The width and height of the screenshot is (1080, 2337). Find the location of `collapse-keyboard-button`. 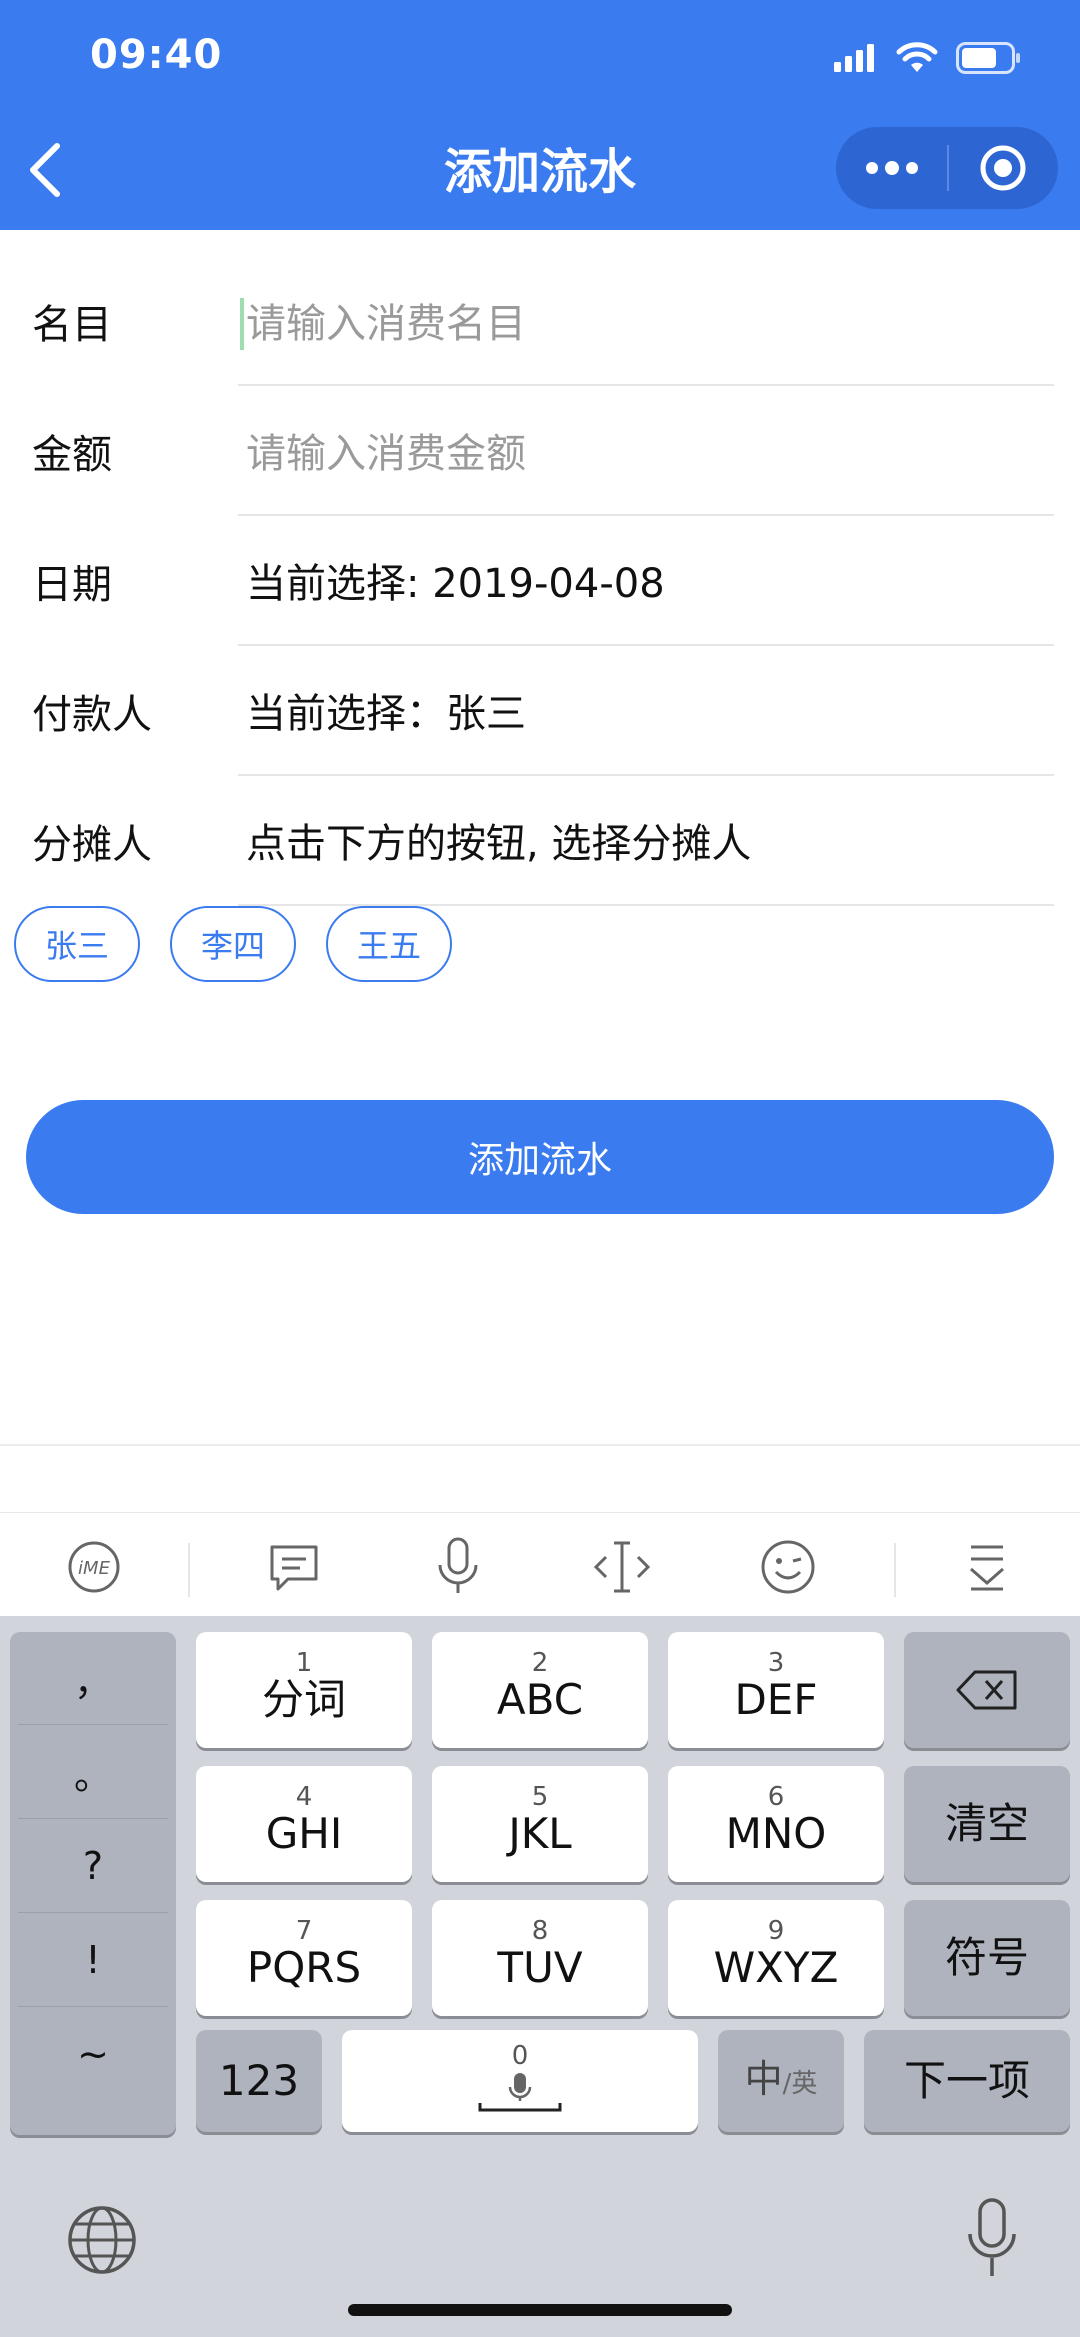

collapse-keyboard-button is located at coordinates (987, 1567).